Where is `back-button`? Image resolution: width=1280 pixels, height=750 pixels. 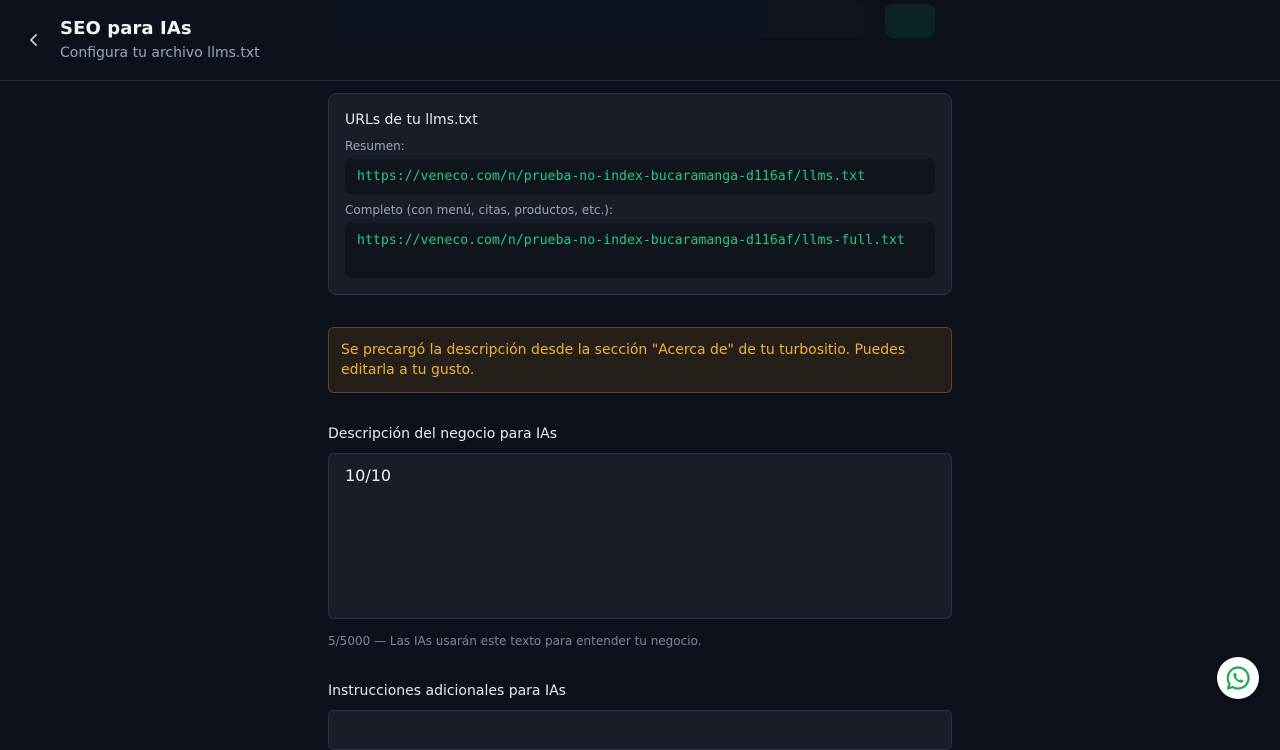
back-button is located at coordinates (34, 40).